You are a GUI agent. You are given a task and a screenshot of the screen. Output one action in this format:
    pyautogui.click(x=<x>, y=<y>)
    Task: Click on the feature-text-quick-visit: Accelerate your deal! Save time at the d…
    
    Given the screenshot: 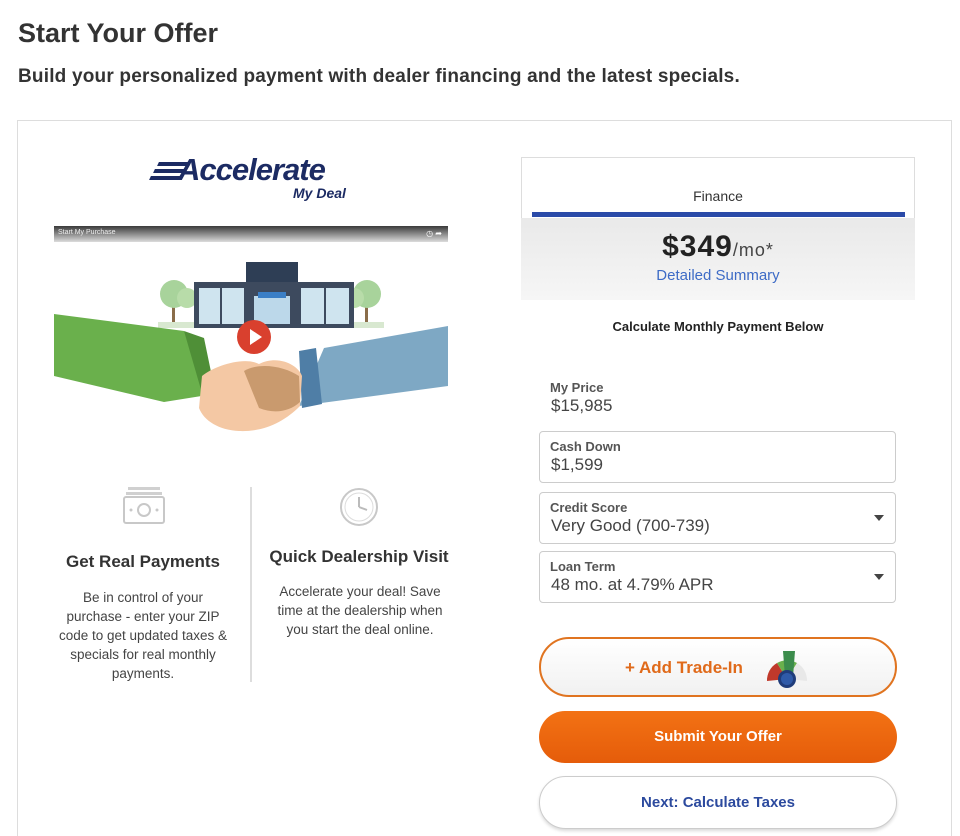 What is the action you would take?
    pyautogui.click(x=360, y=610)
    